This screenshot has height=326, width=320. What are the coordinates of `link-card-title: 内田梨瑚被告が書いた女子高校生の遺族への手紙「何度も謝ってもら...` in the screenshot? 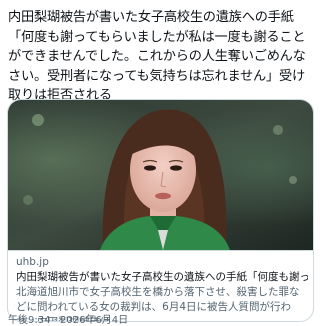 It's located at (162, 277).